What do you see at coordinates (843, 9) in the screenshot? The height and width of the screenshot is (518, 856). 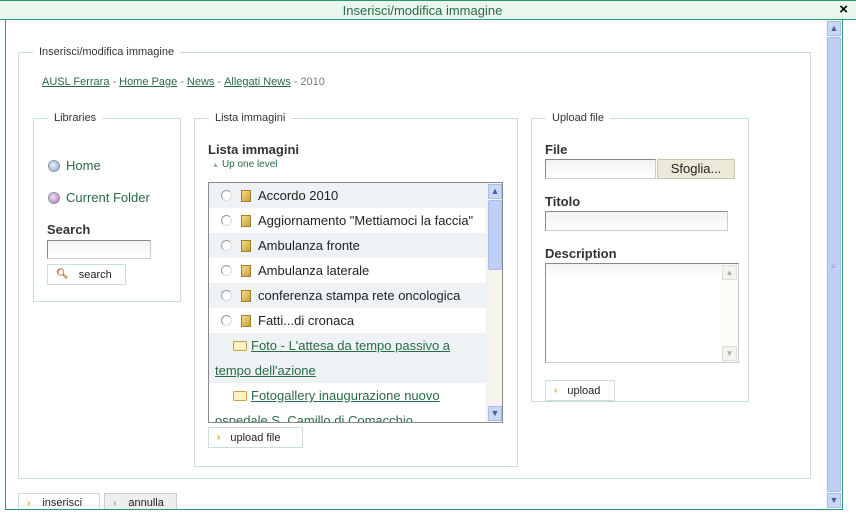 I see `close-icon: ×` at bounding box center [843, 9].